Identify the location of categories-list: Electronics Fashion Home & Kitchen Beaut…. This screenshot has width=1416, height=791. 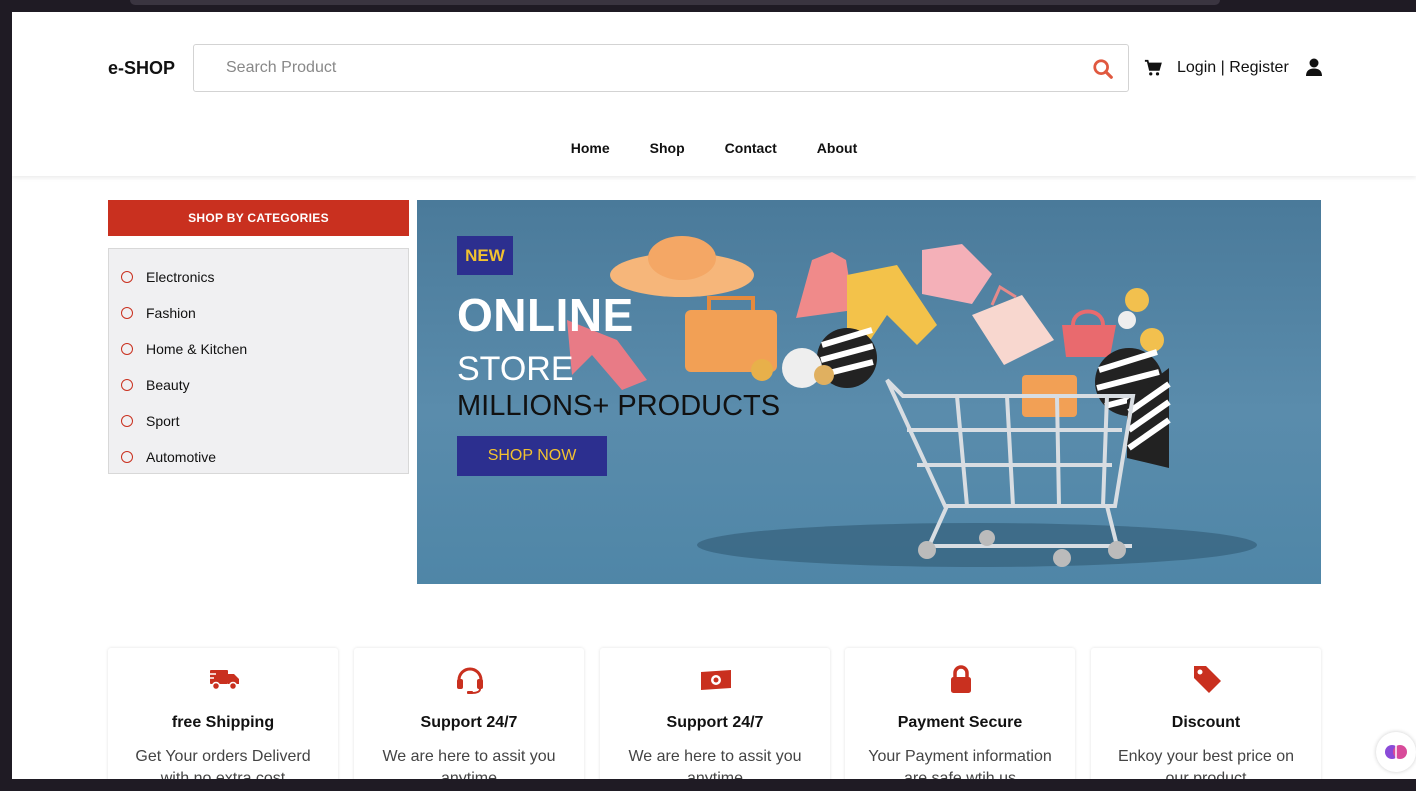
(258, 361).